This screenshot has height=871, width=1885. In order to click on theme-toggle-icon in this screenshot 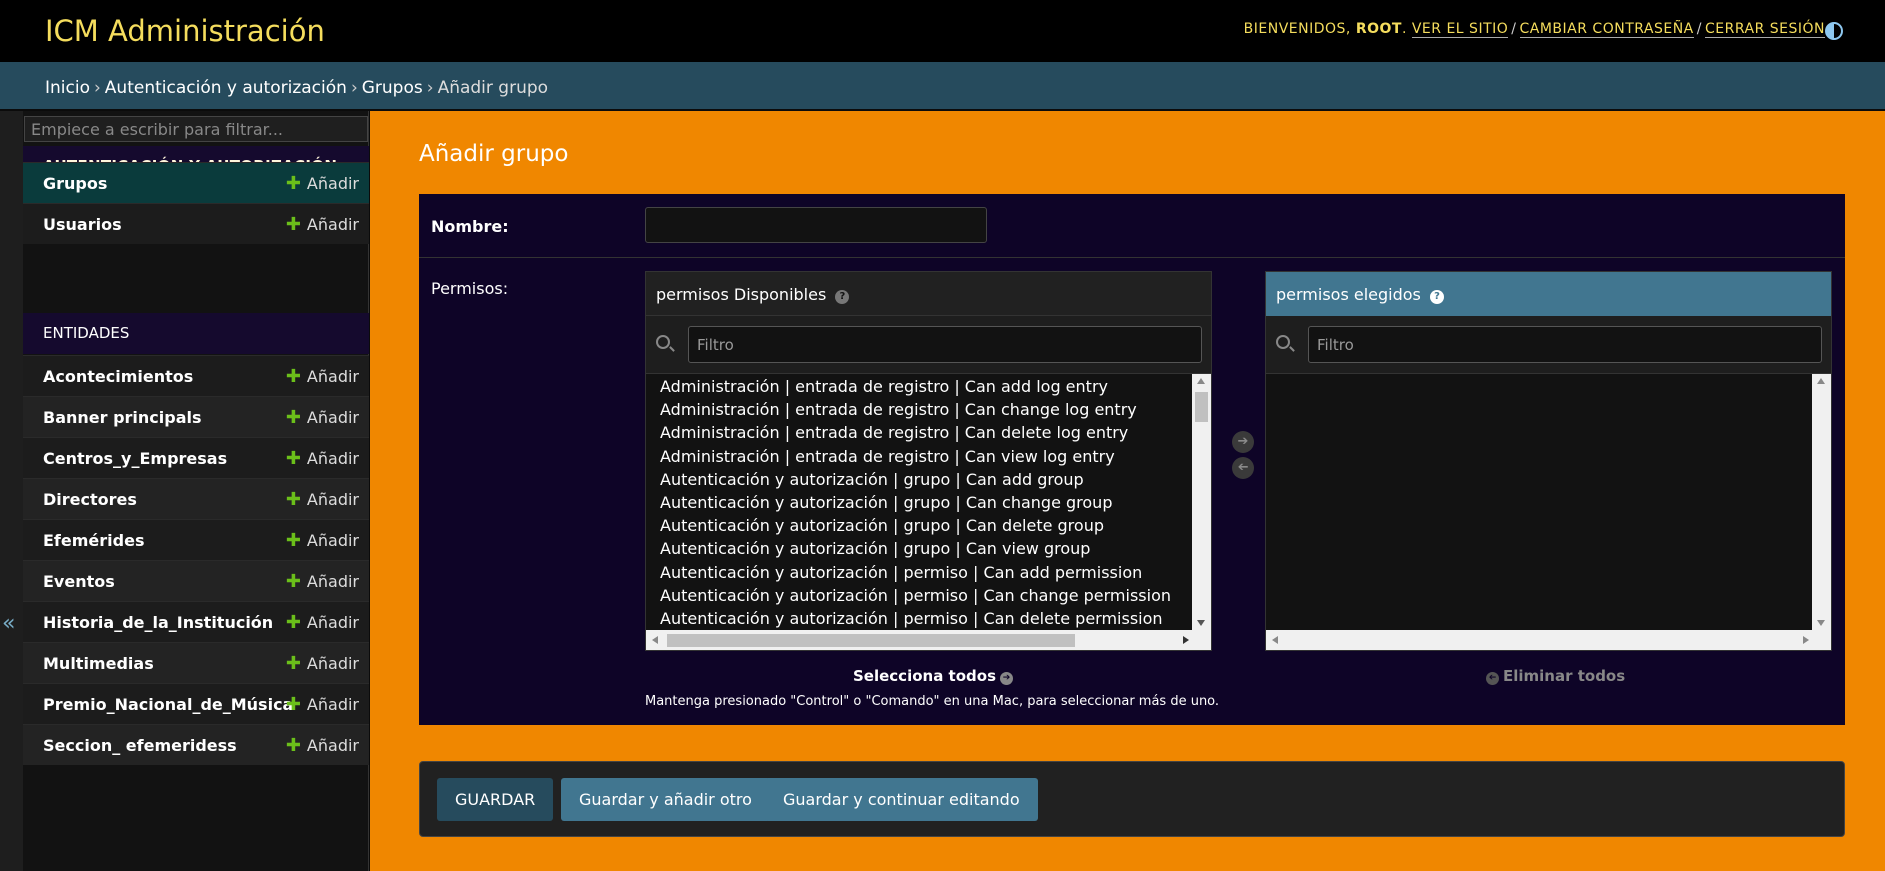, I will do `click(1834, 31)`.